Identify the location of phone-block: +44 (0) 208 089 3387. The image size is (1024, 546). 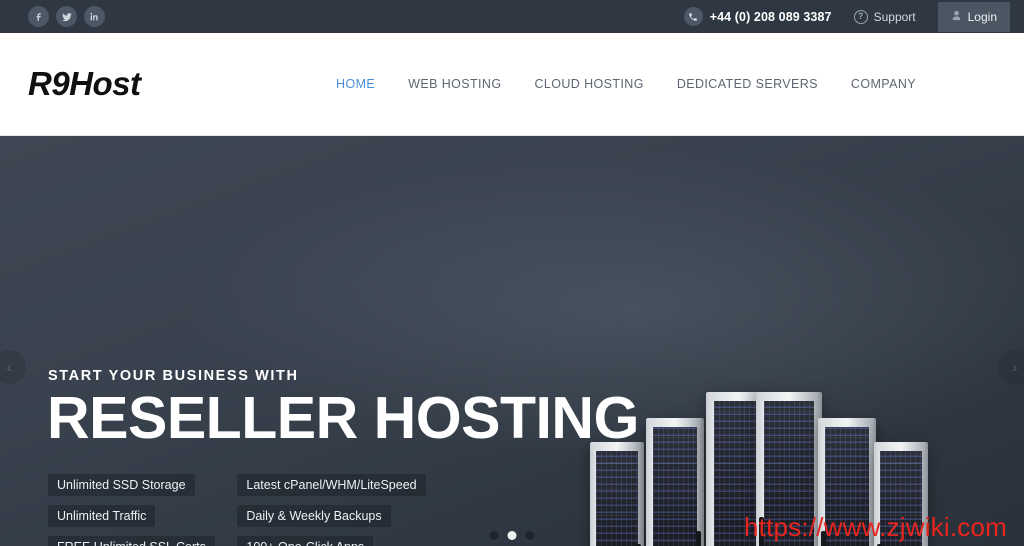
(757, 16).